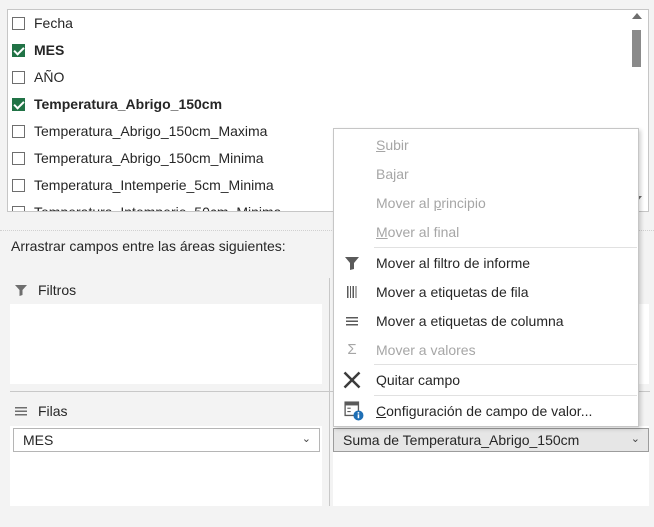  I want to click on field-settings-icon, so click(354, 411).